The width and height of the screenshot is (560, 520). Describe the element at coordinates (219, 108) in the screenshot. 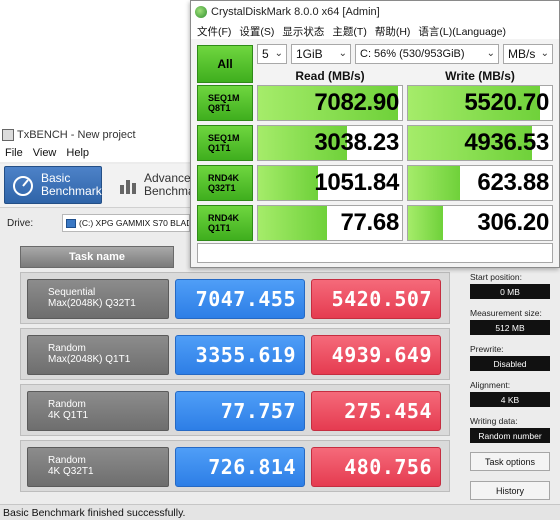

I see `test-line2: Q8T1` at that location.